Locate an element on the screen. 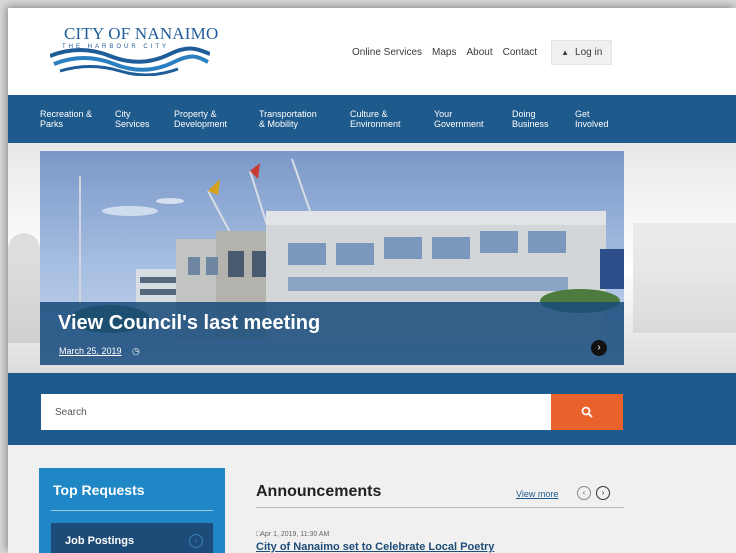 The height and width of the screenshot is (553, 736). nav-item-doing-business: Doing Business is located at coordinates (530, 119).